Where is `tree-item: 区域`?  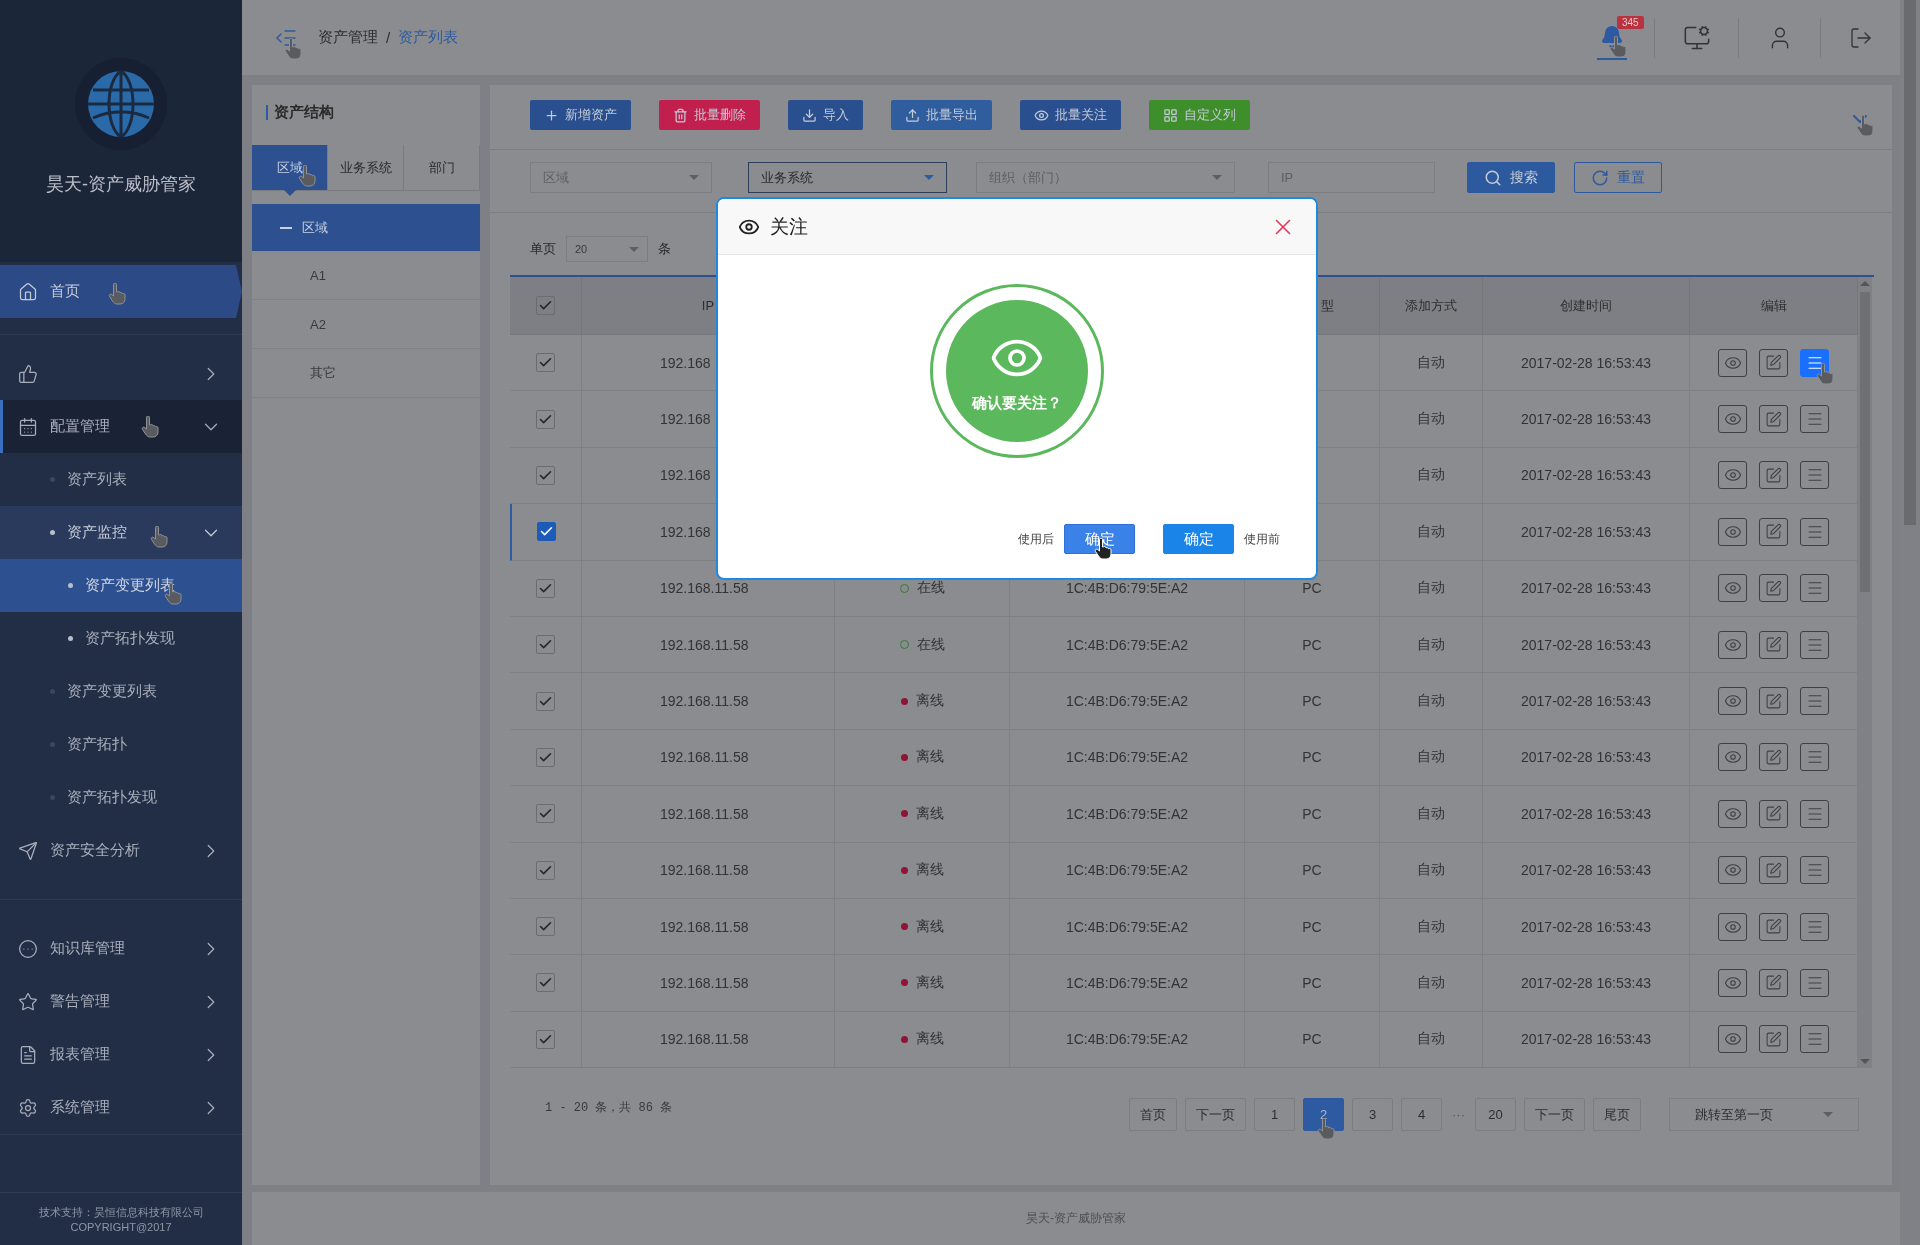 tree-item: 区域 is located at coordinates (366, 227).